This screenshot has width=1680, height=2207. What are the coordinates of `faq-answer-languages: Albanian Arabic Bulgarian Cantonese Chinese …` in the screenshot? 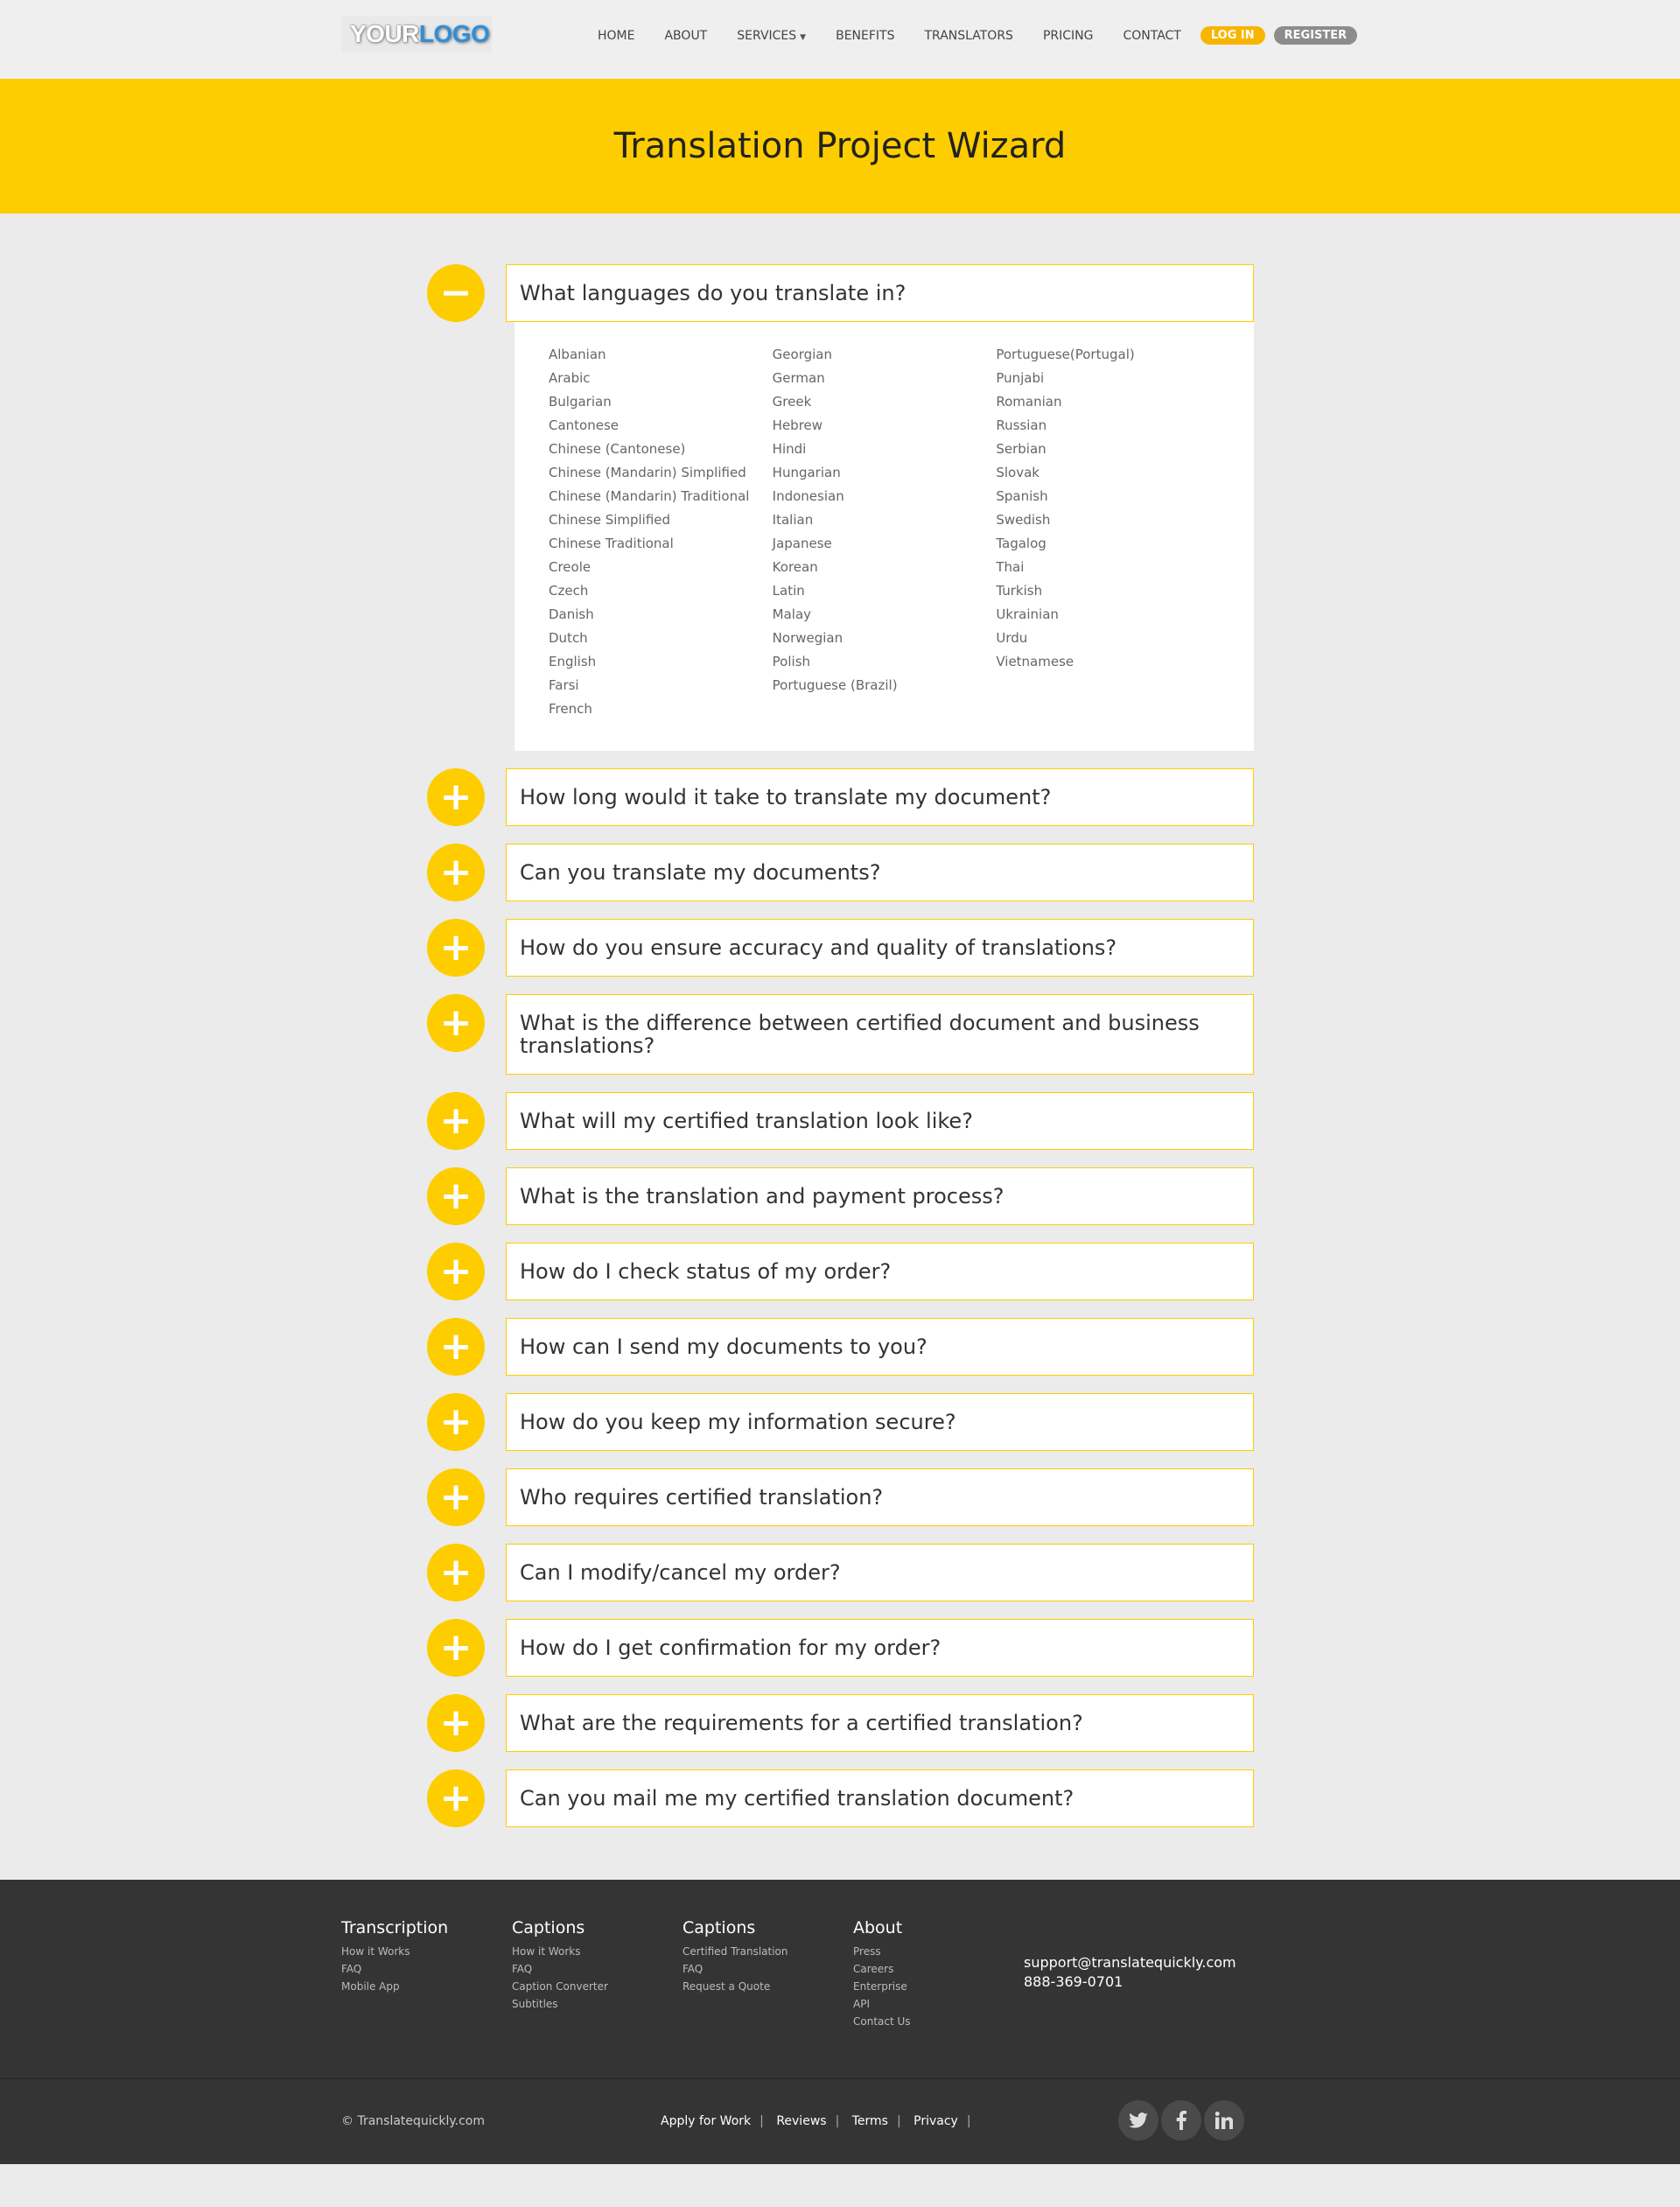 It's located at (884, 536).